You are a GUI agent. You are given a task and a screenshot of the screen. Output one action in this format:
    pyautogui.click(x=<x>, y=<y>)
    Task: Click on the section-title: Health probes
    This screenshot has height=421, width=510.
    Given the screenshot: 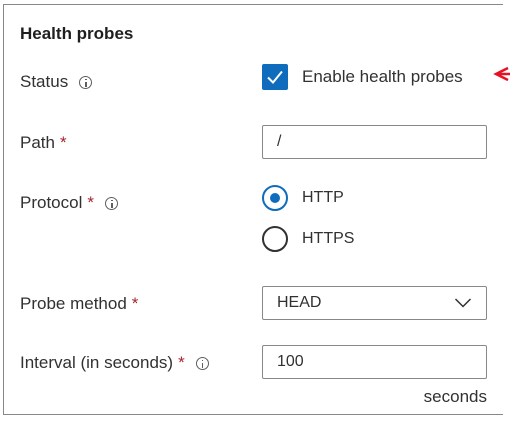 What is the action you would take?
    pyautogui.click(x=77, y=33)
    